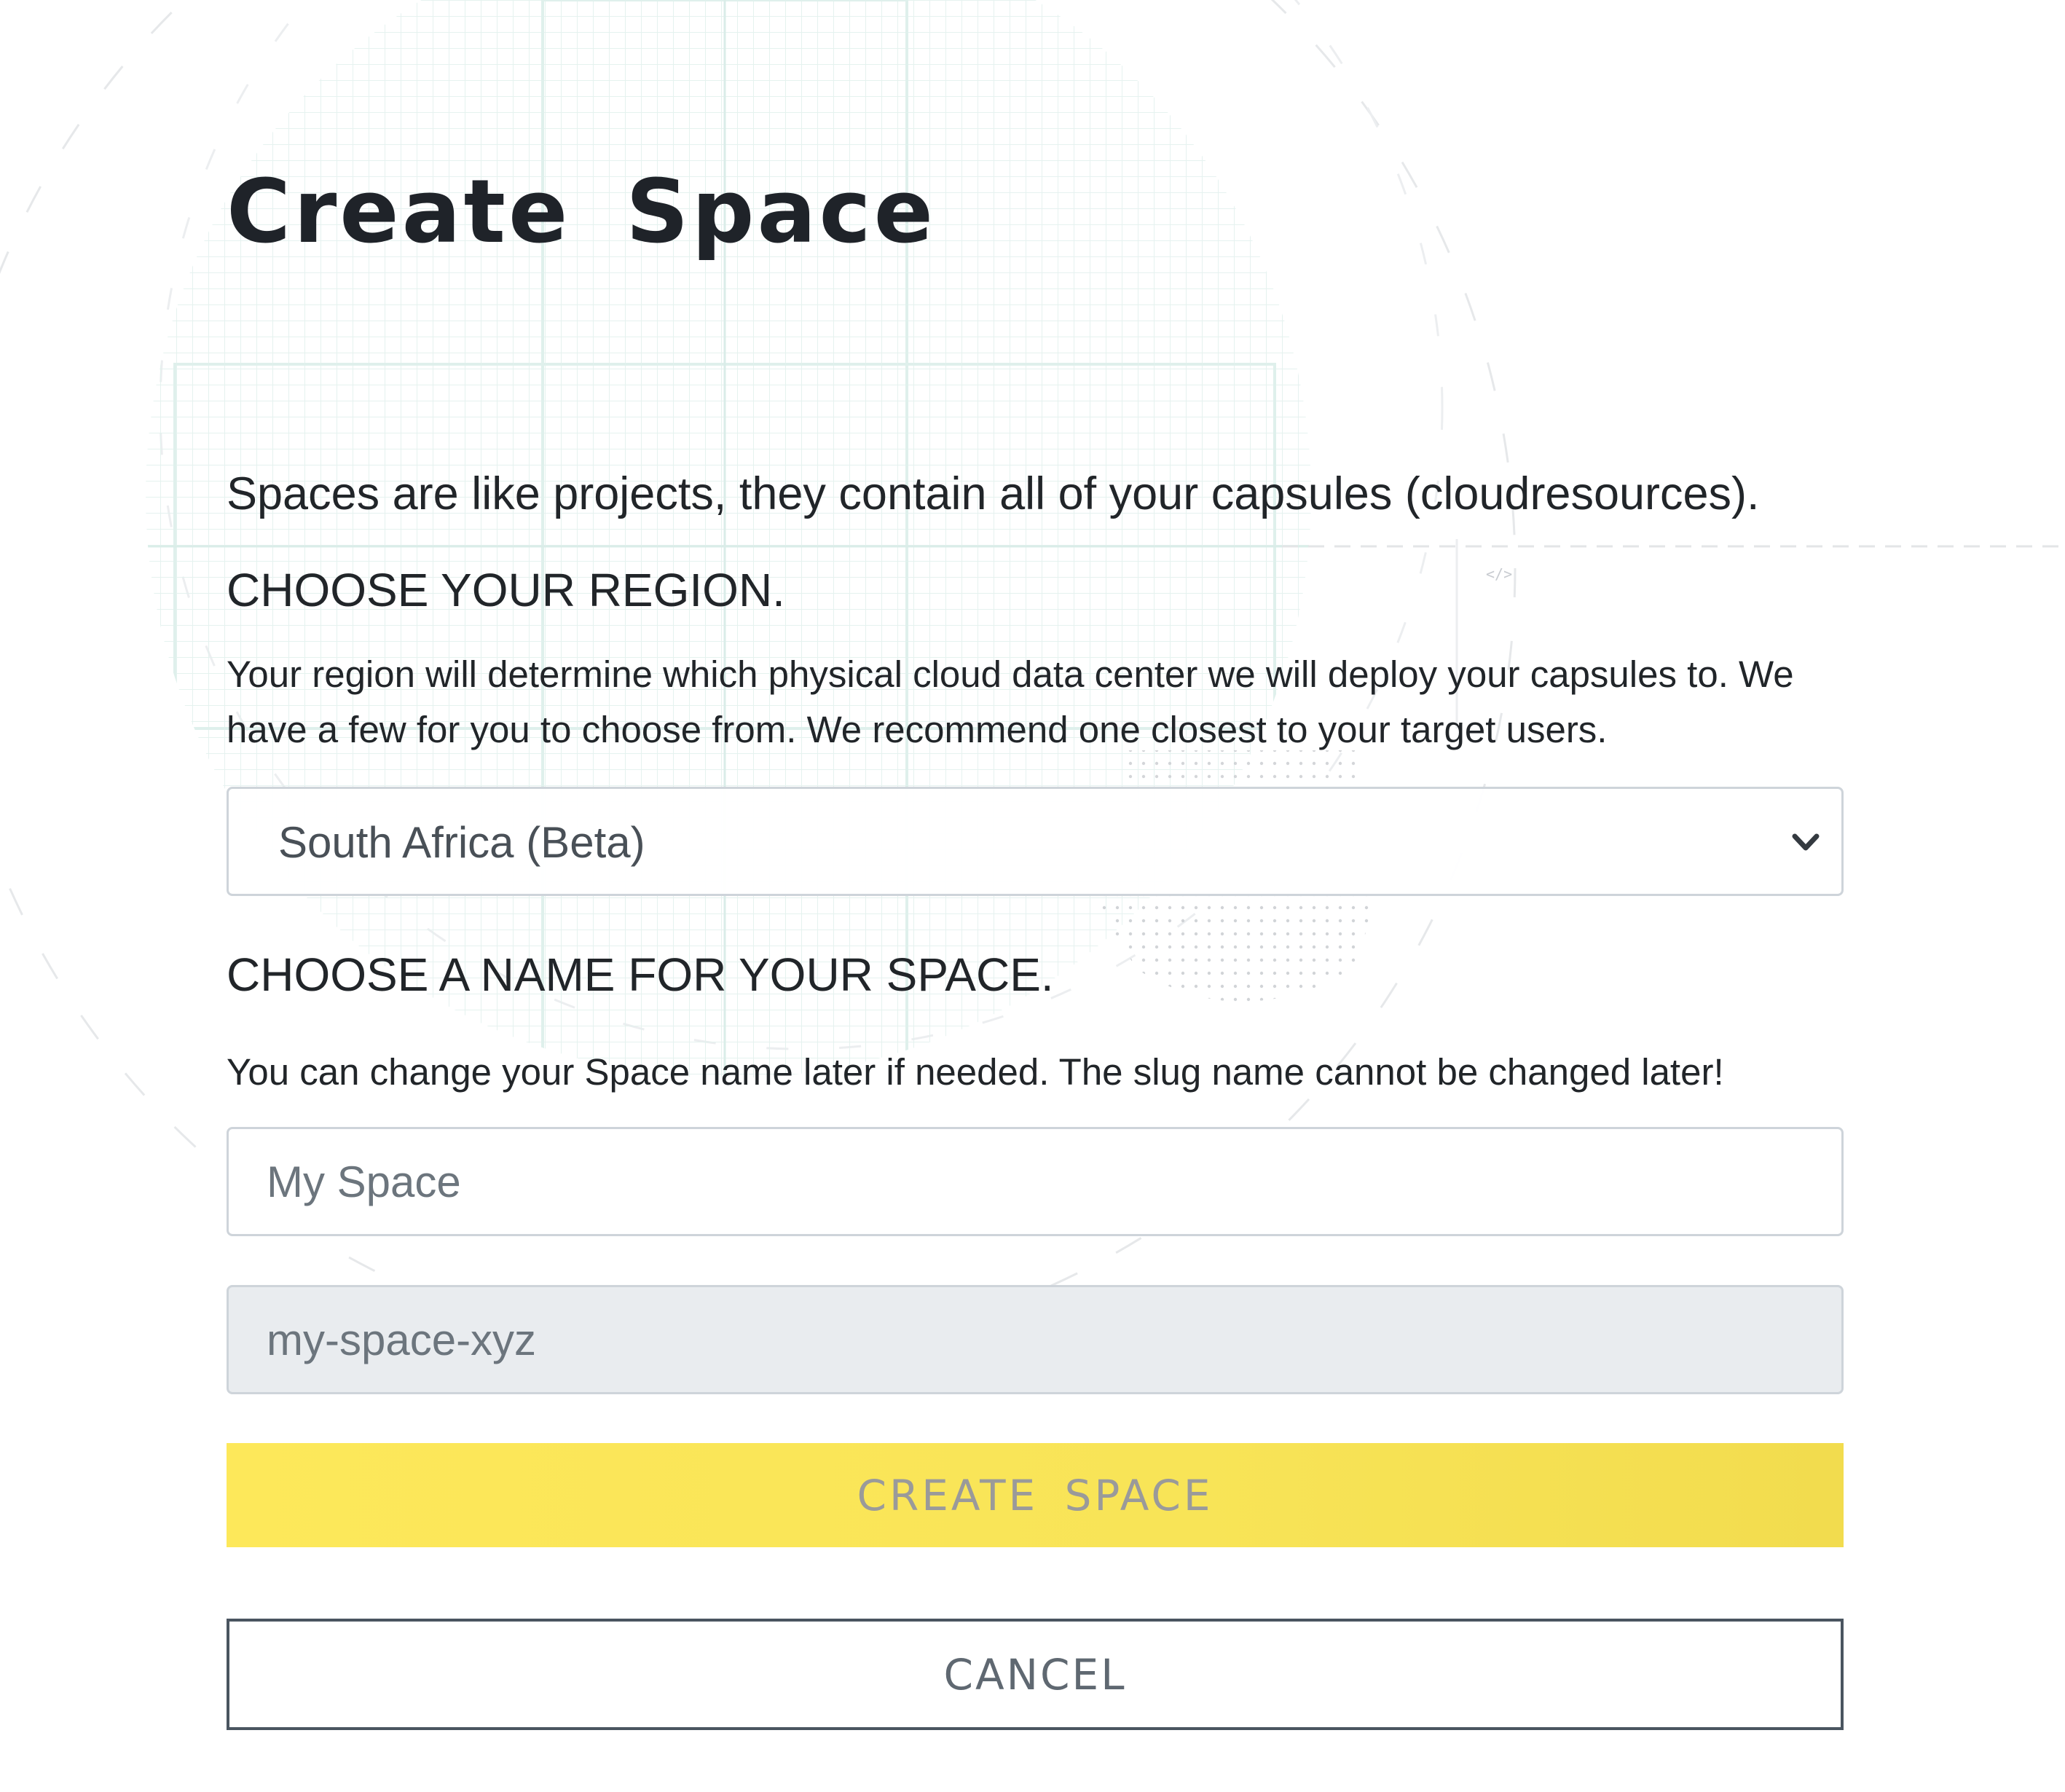 This screenshot has height=1792, width=2065. What do you see at coordinates (1499, 574) in the screenshot?
I see `code-glyph-icon: </>` at bounding box center [1499, 574].